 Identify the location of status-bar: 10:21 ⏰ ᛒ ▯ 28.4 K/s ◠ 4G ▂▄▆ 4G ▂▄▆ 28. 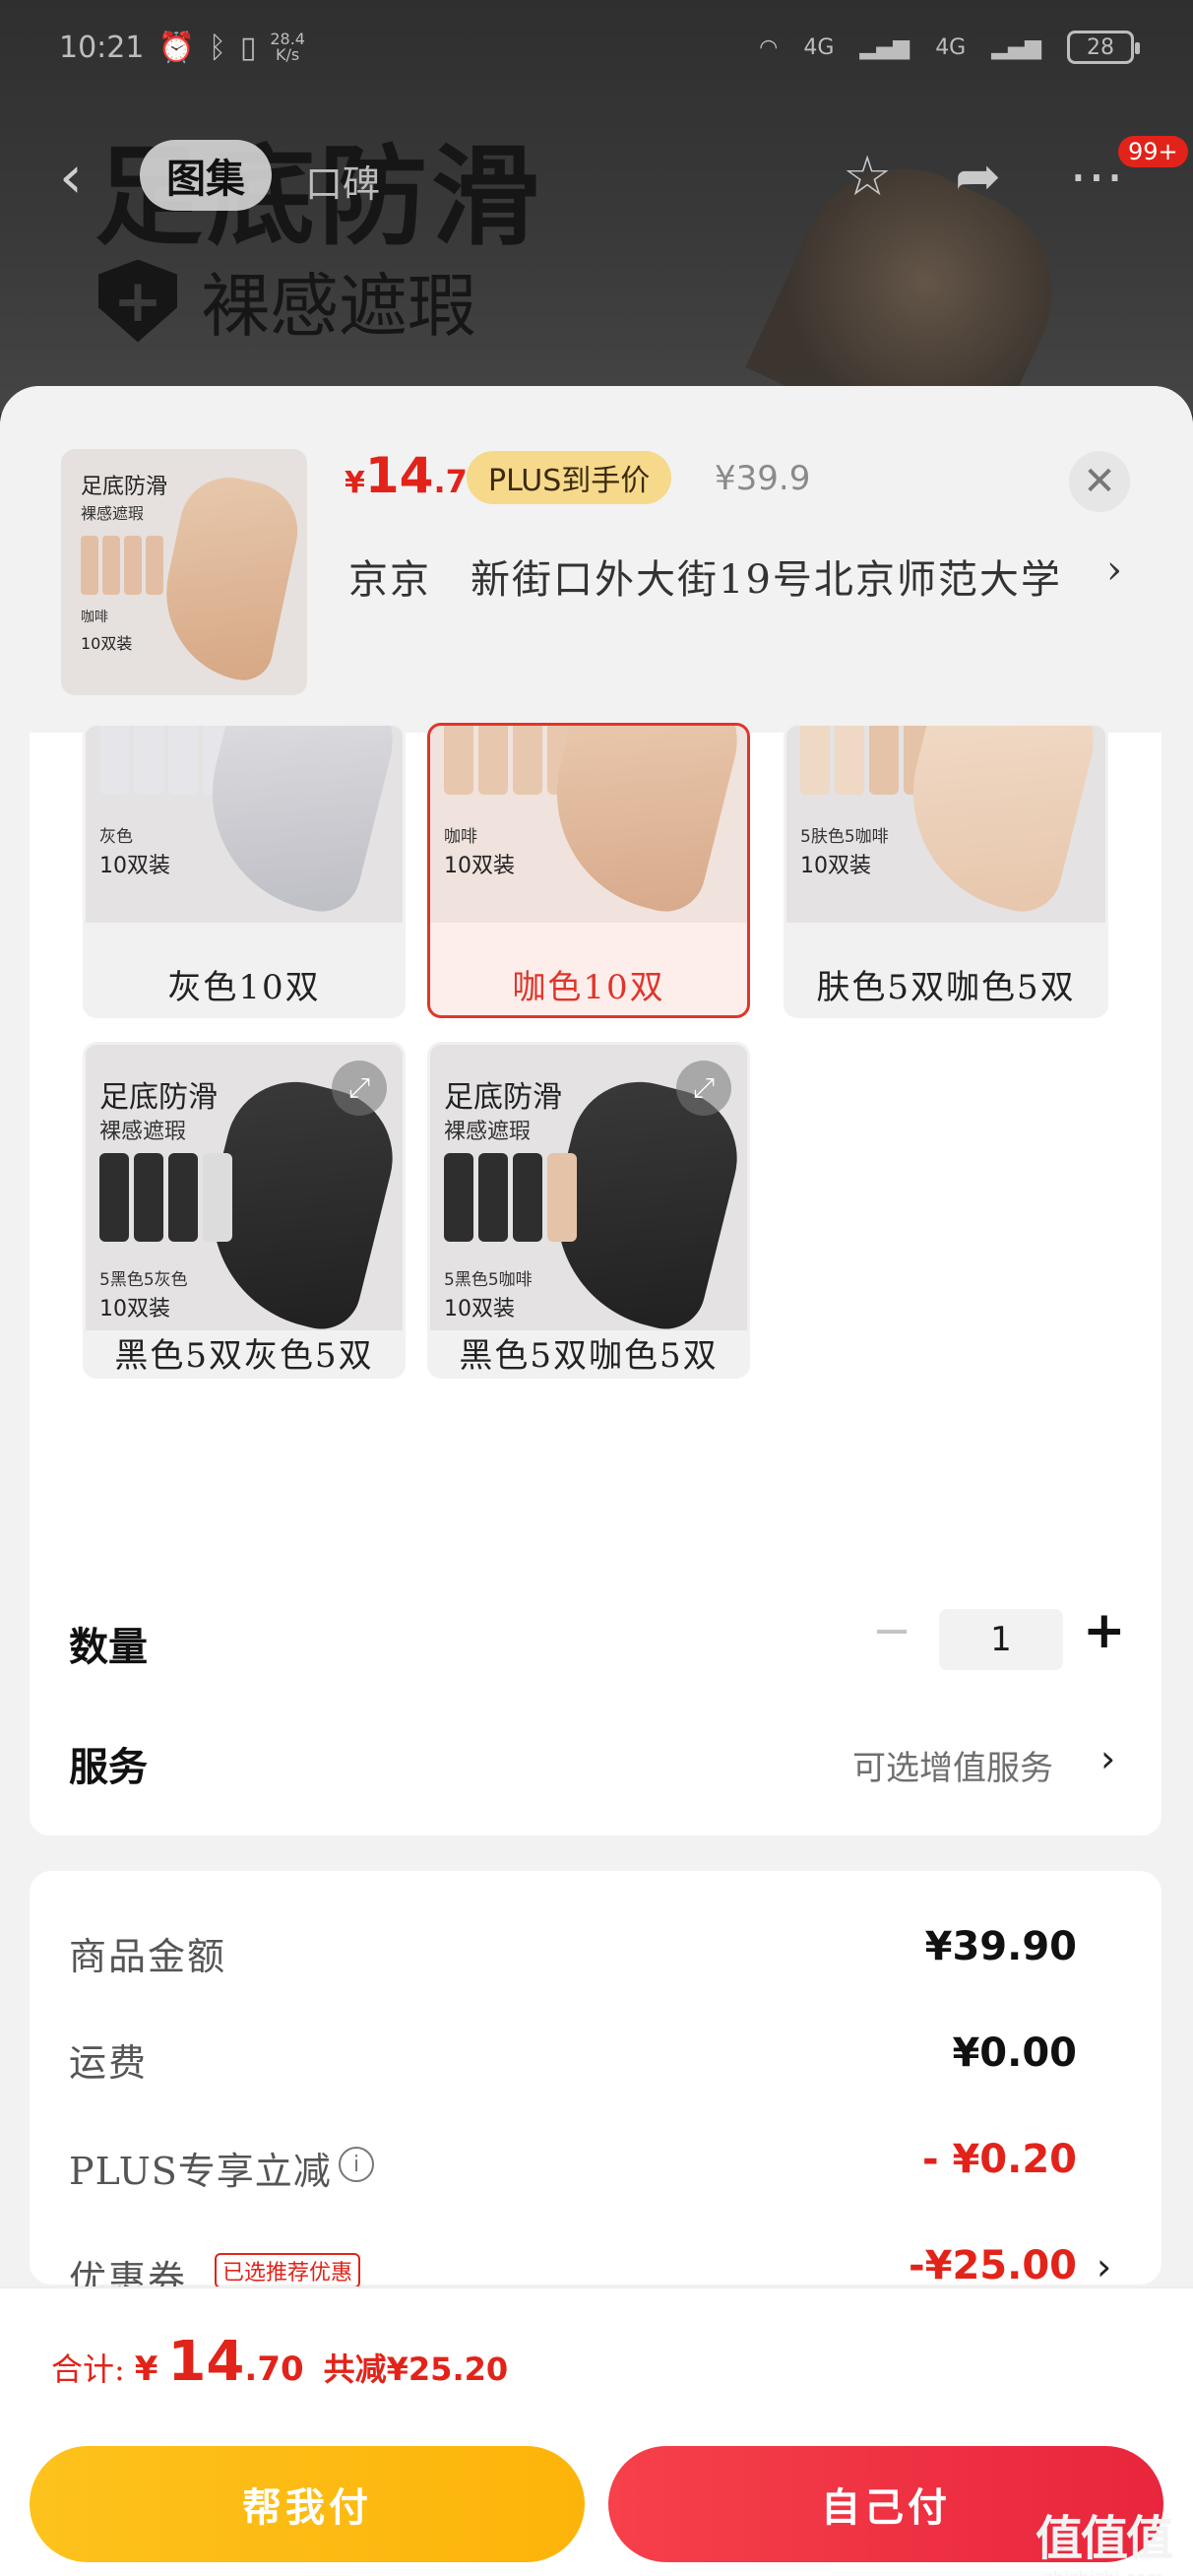
(596, 47).